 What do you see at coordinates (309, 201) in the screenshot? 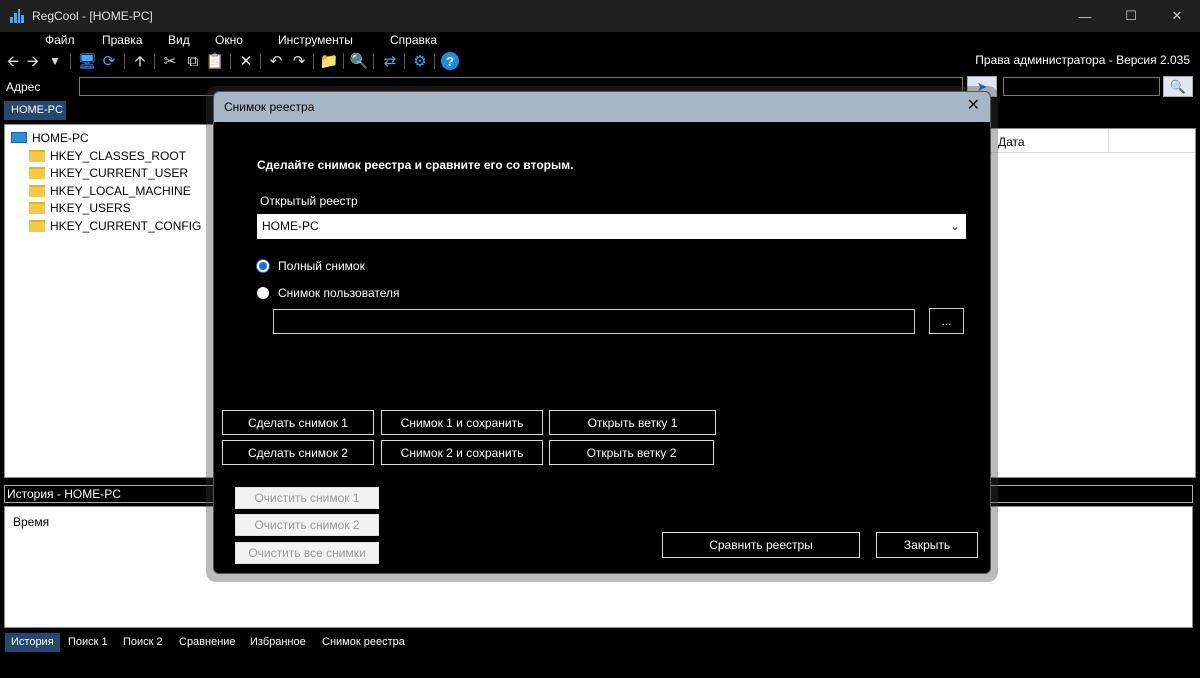
I see `opened-registry-label: Открытый реестр` at bounding box center [309, 201].